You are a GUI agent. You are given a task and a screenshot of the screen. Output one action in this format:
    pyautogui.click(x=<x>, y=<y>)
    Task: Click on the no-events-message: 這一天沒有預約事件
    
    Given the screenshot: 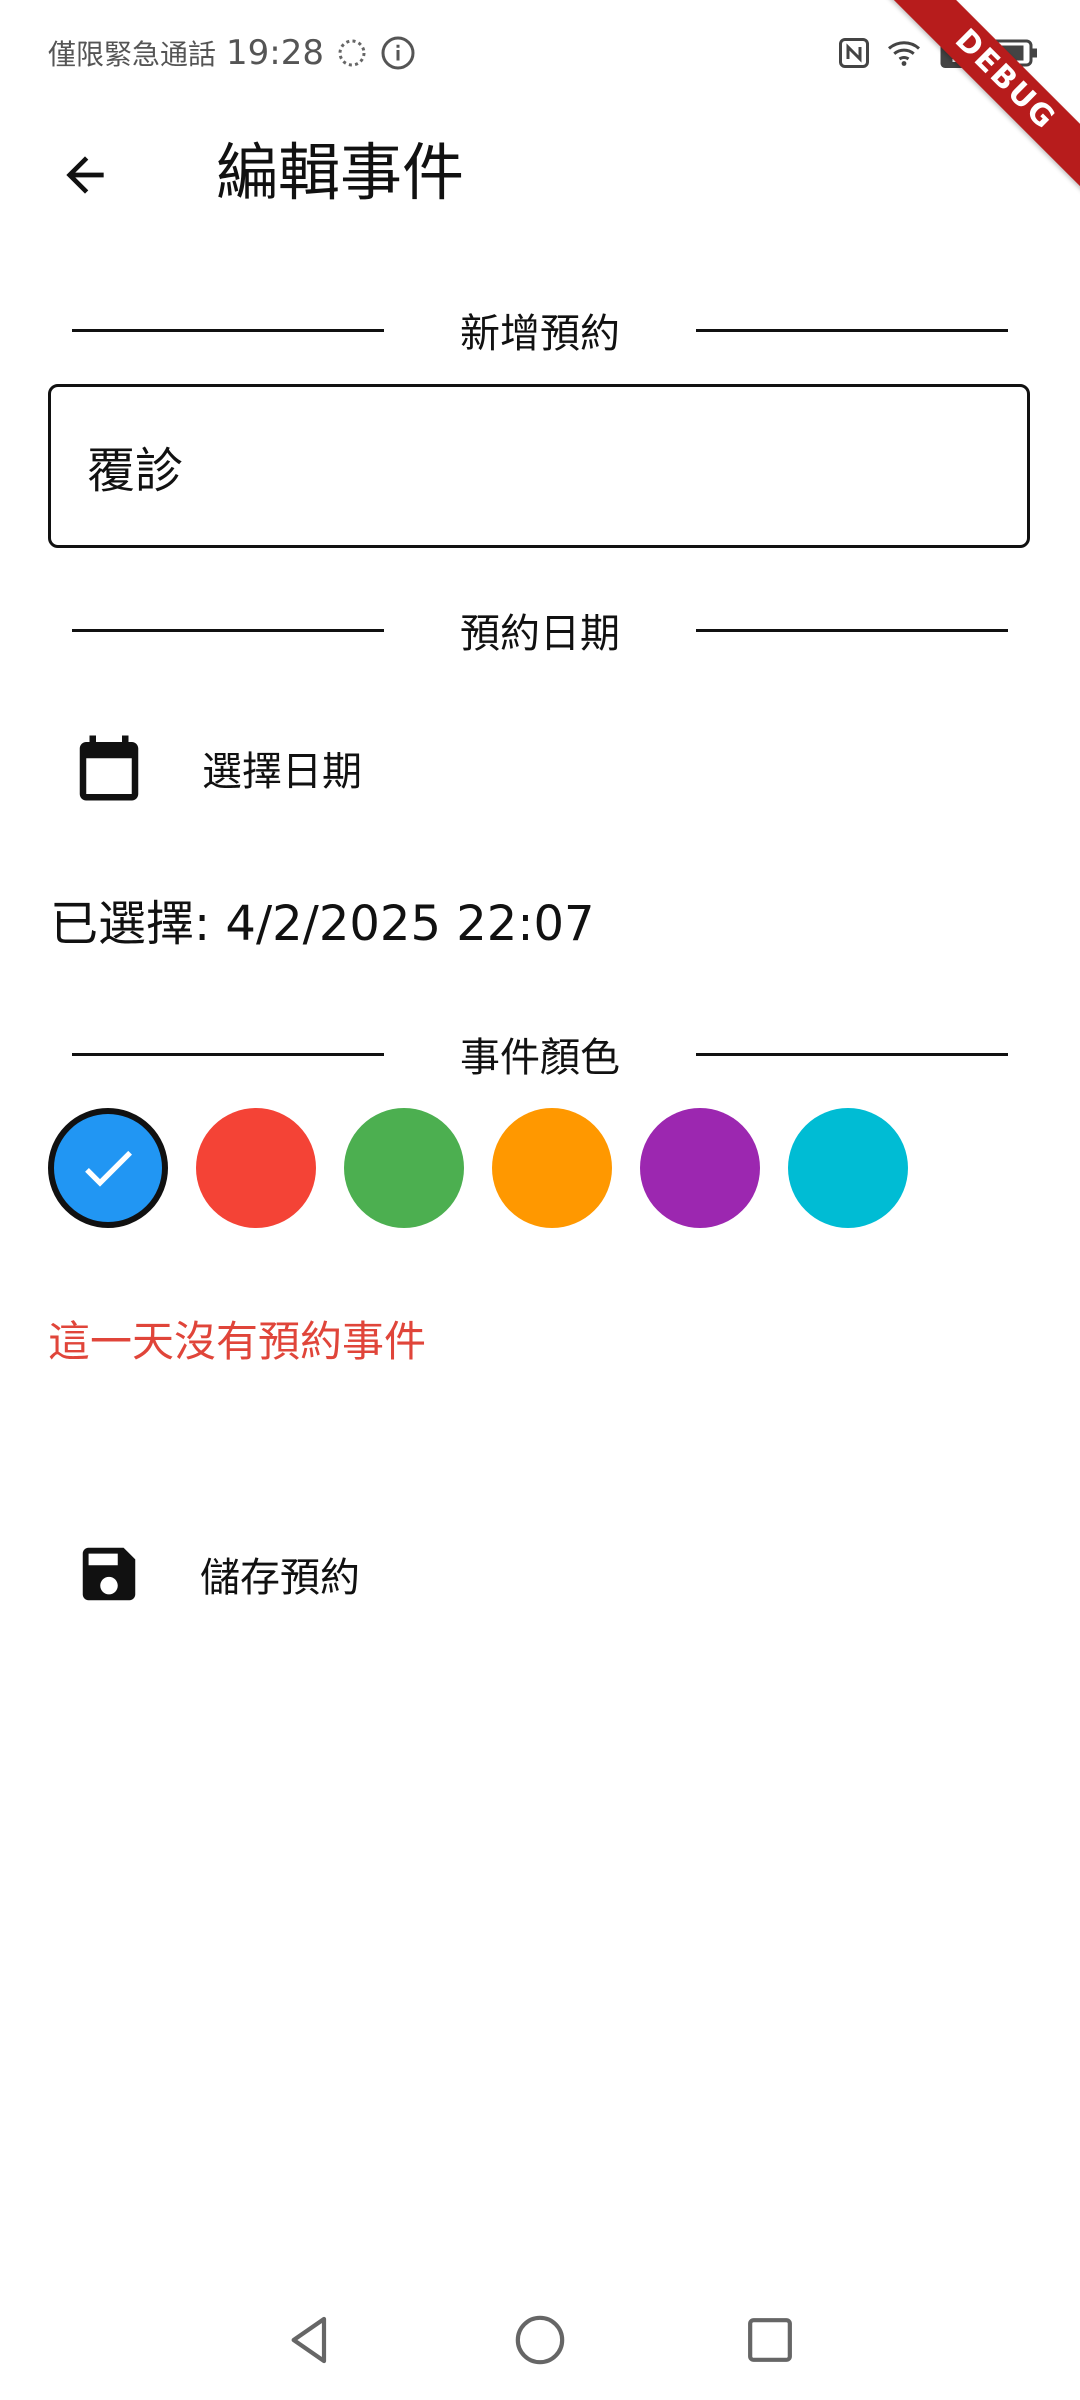 What is the action you would take?
    pyautogui.click(x=237, y=1341)
    